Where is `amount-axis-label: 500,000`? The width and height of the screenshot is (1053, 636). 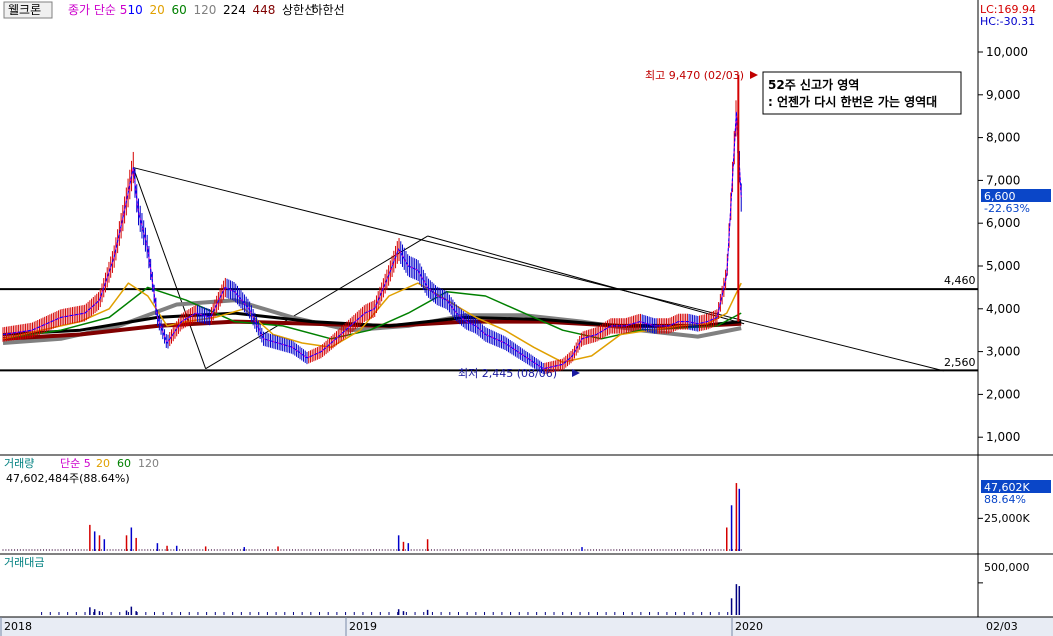 amount-axis-label: 500,000 is located at coordinates (1007, 567).